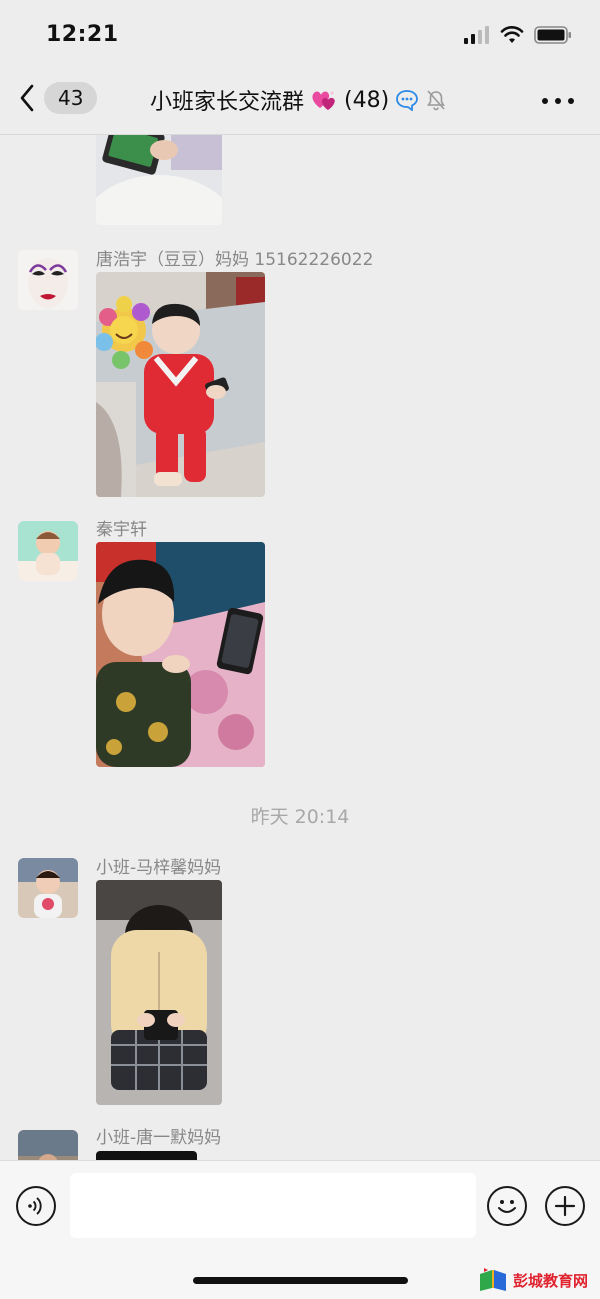 This screenshot has width=600, height=1299. I want to click on emoji-button, so click(507, 1206).